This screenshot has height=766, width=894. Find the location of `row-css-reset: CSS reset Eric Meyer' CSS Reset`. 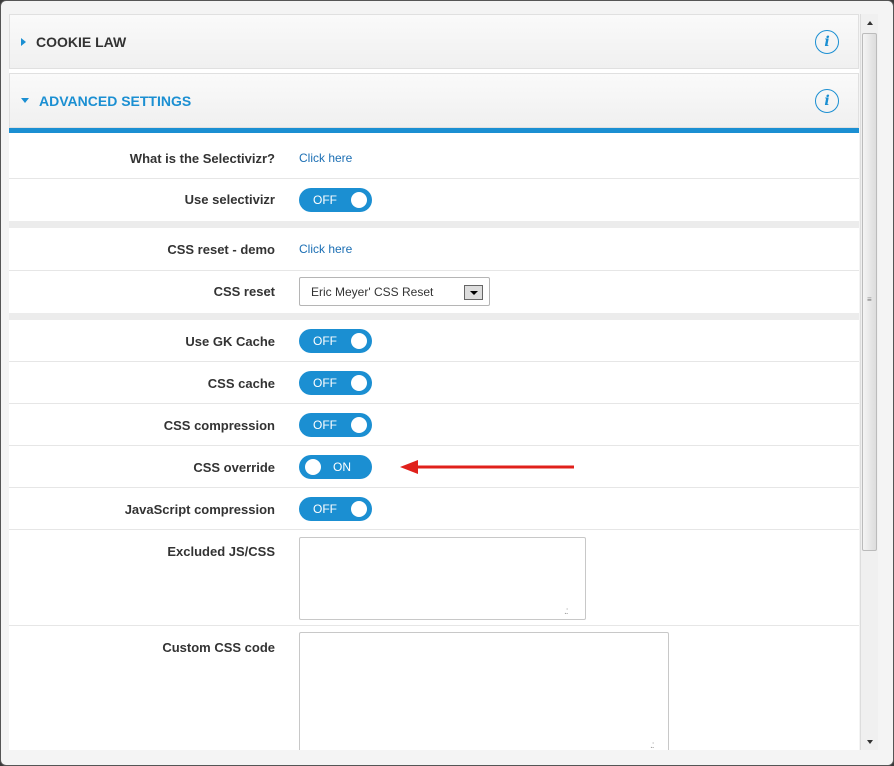

row-css-reset: CSS reset Eric Meyer' CSS Reset is located at coordinates (434, 292).